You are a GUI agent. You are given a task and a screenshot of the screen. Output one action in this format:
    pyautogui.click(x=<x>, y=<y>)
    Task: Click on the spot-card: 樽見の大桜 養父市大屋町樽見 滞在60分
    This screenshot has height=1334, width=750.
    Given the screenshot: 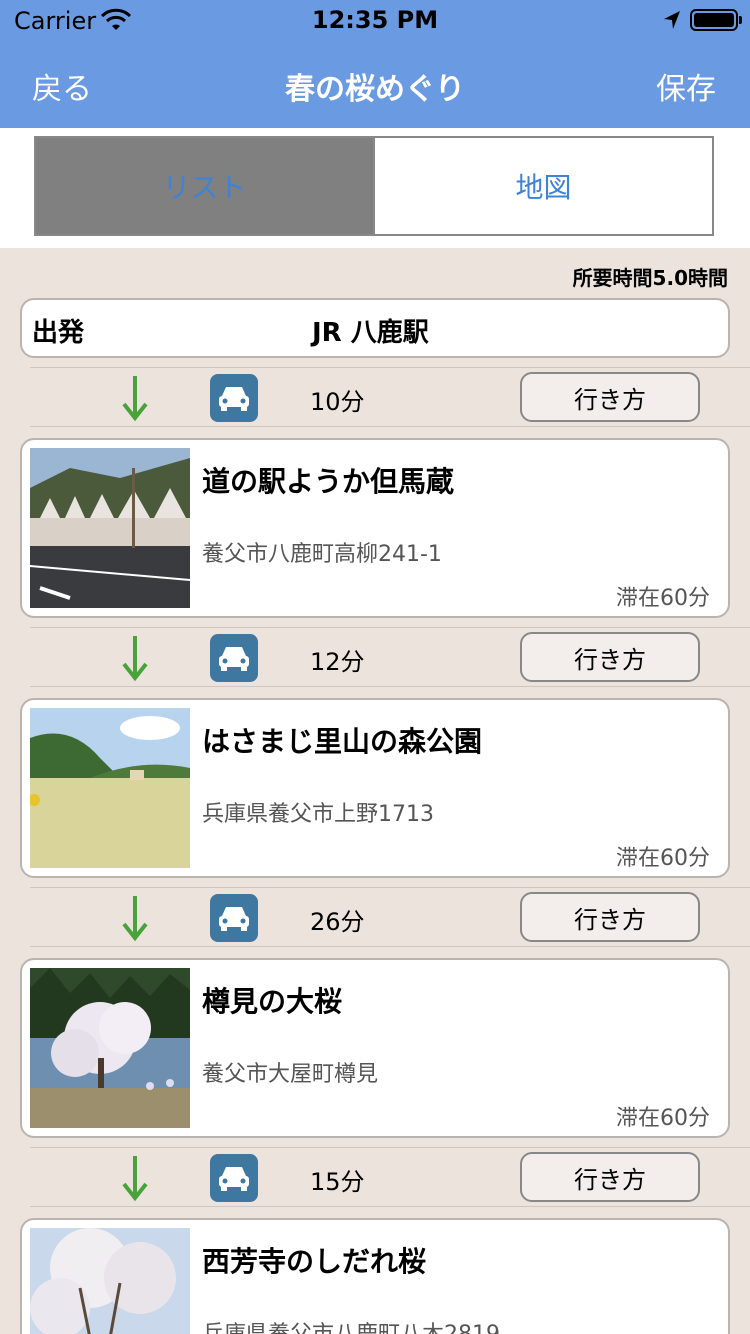 What is the action you would take?
    pyautogui.click(x=375, y=1048)
    